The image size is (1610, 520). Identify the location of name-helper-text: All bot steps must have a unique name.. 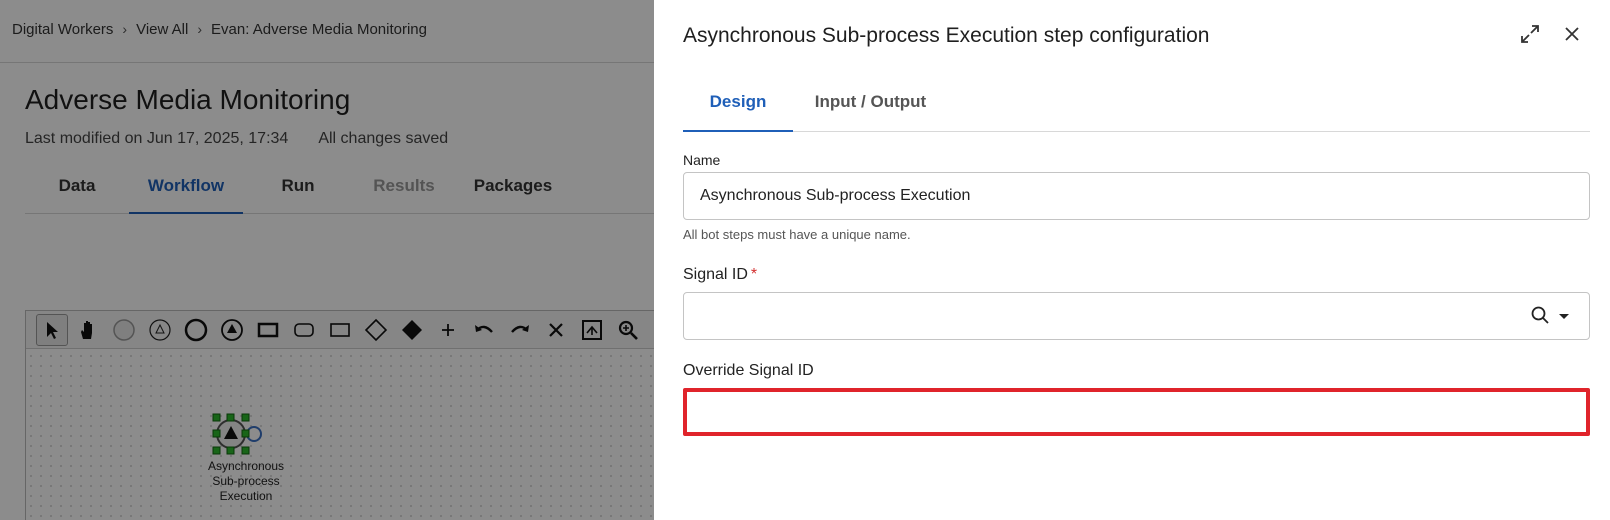
(797, 234).